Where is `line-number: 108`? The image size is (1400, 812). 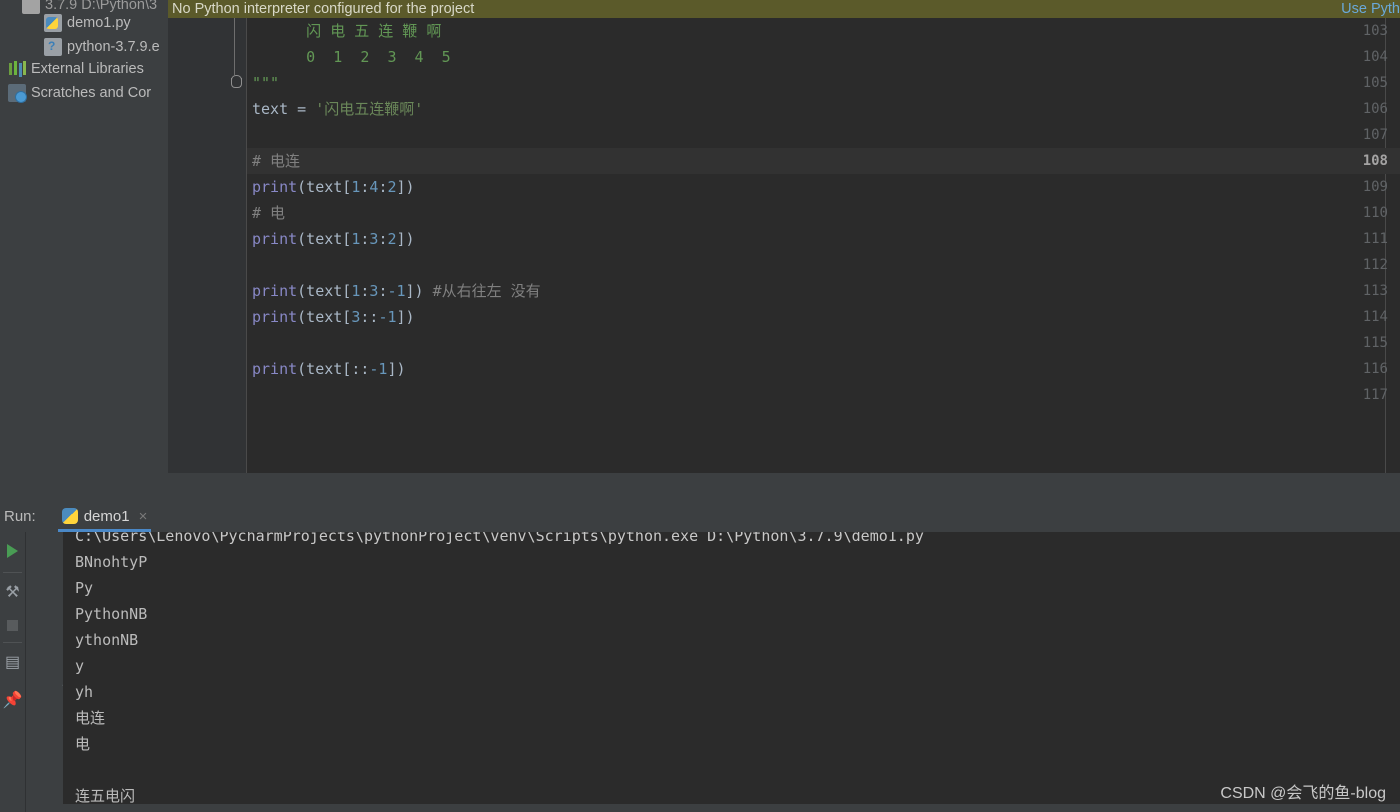 line-number: 108 is located at coordinates (1375, 161).